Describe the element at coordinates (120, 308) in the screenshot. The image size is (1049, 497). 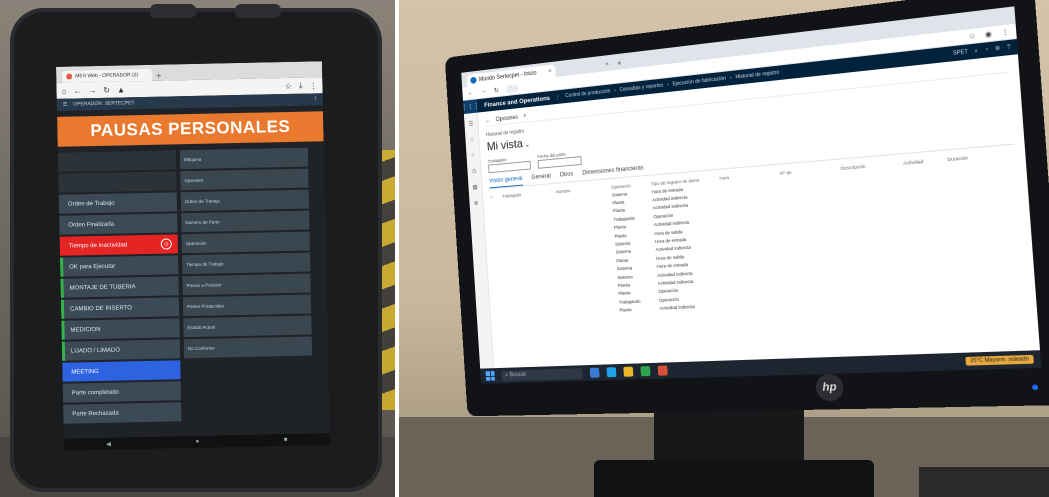
I see `cambio-inserto-button: CAMBIO DE INSERTO` at that location.